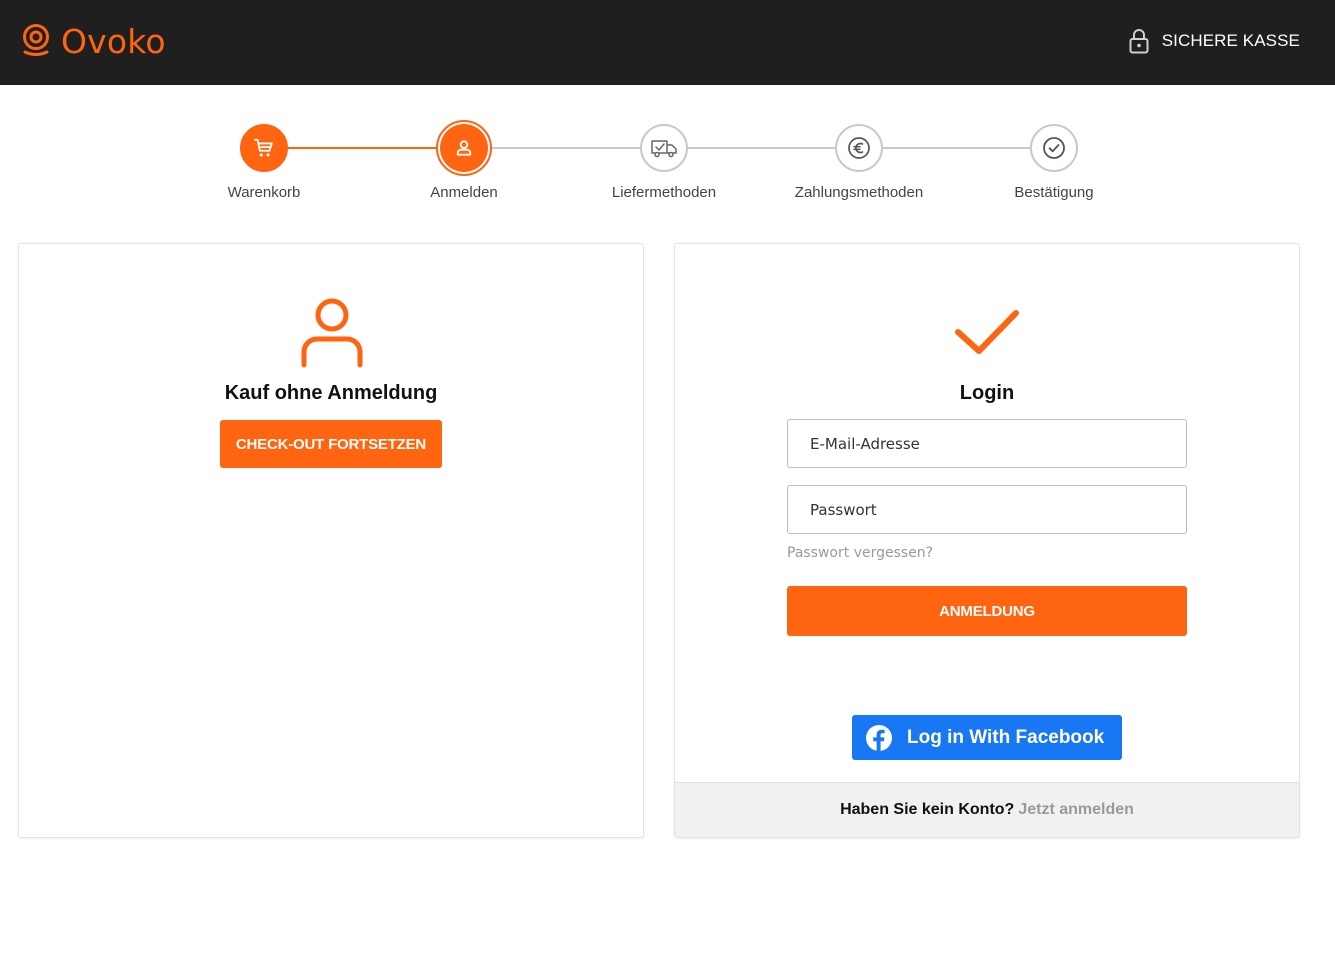 The image size is (1335, 955). Describe the element at coordinates (113, 41) in the screenshot. I see `brand-name: Ovoko` at that location.